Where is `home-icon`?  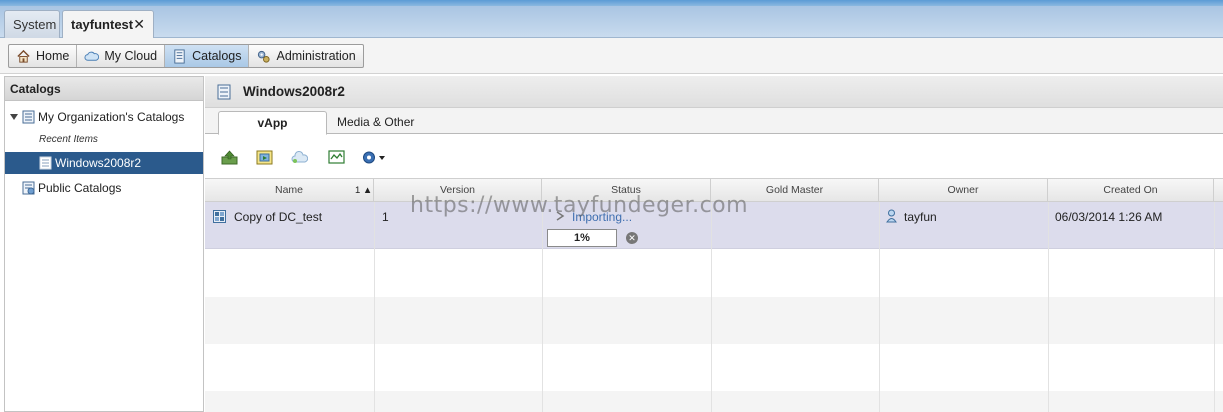 home-icon is located at coordinates (23, 56).